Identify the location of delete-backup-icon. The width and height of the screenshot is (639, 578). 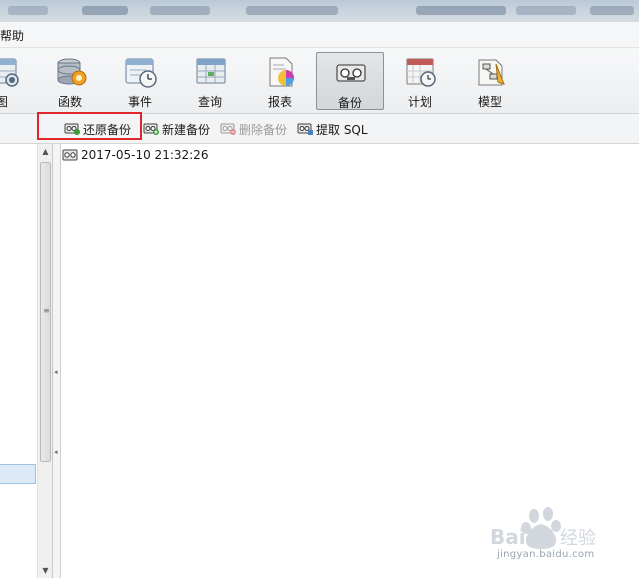
(228, 129).